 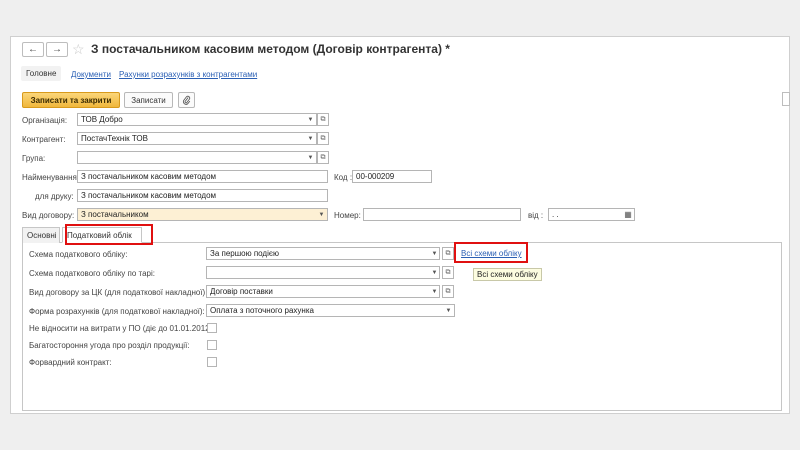 I want to click on print-name-label: для друку:, so click(x=54, y=196).